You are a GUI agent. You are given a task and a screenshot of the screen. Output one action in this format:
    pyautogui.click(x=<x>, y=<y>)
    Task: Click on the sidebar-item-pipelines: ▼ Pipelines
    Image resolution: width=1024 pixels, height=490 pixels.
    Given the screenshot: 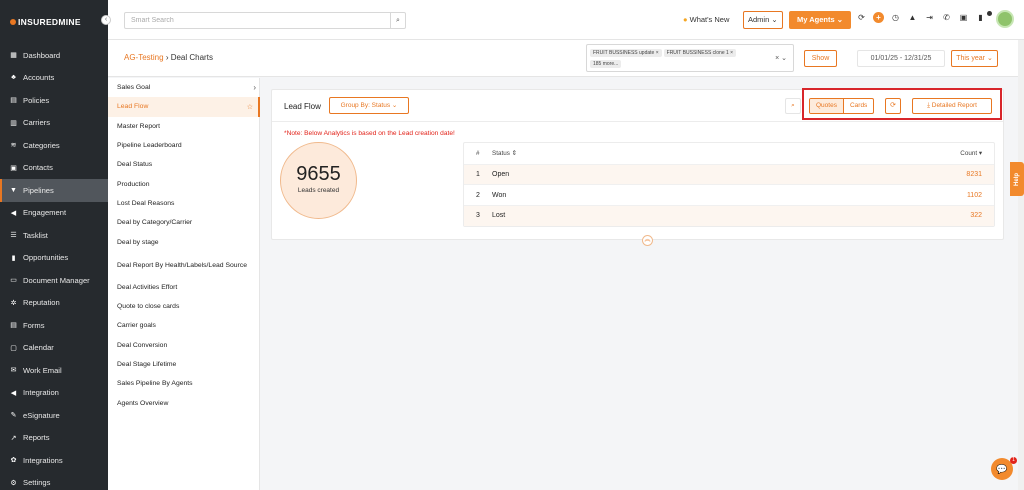 What is the action you would take?
    pyautogui.click(x=54, y=190)
    